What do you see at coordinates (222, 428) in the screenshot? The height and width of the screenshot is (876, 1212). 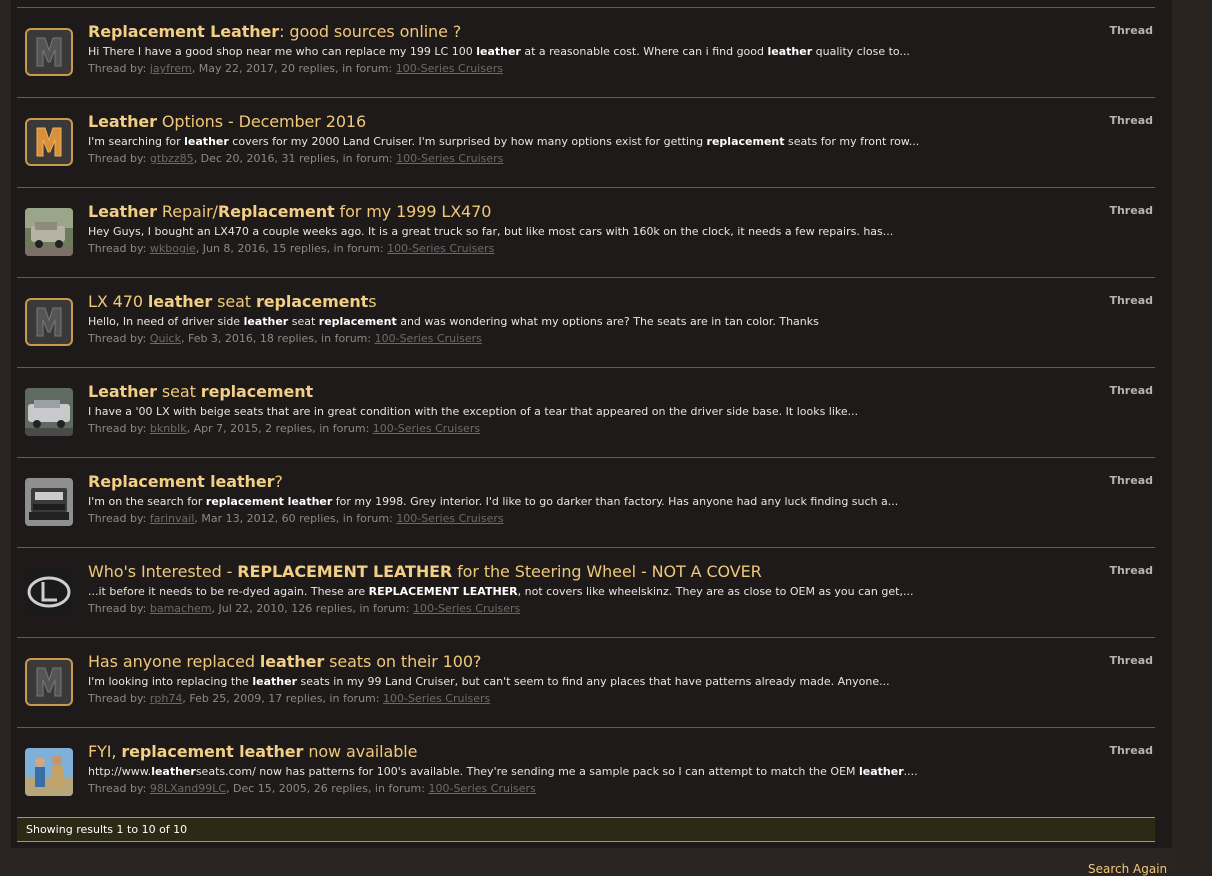 I see `meta-date: , Apr 7, 2015` at bounding box center [222, 428].